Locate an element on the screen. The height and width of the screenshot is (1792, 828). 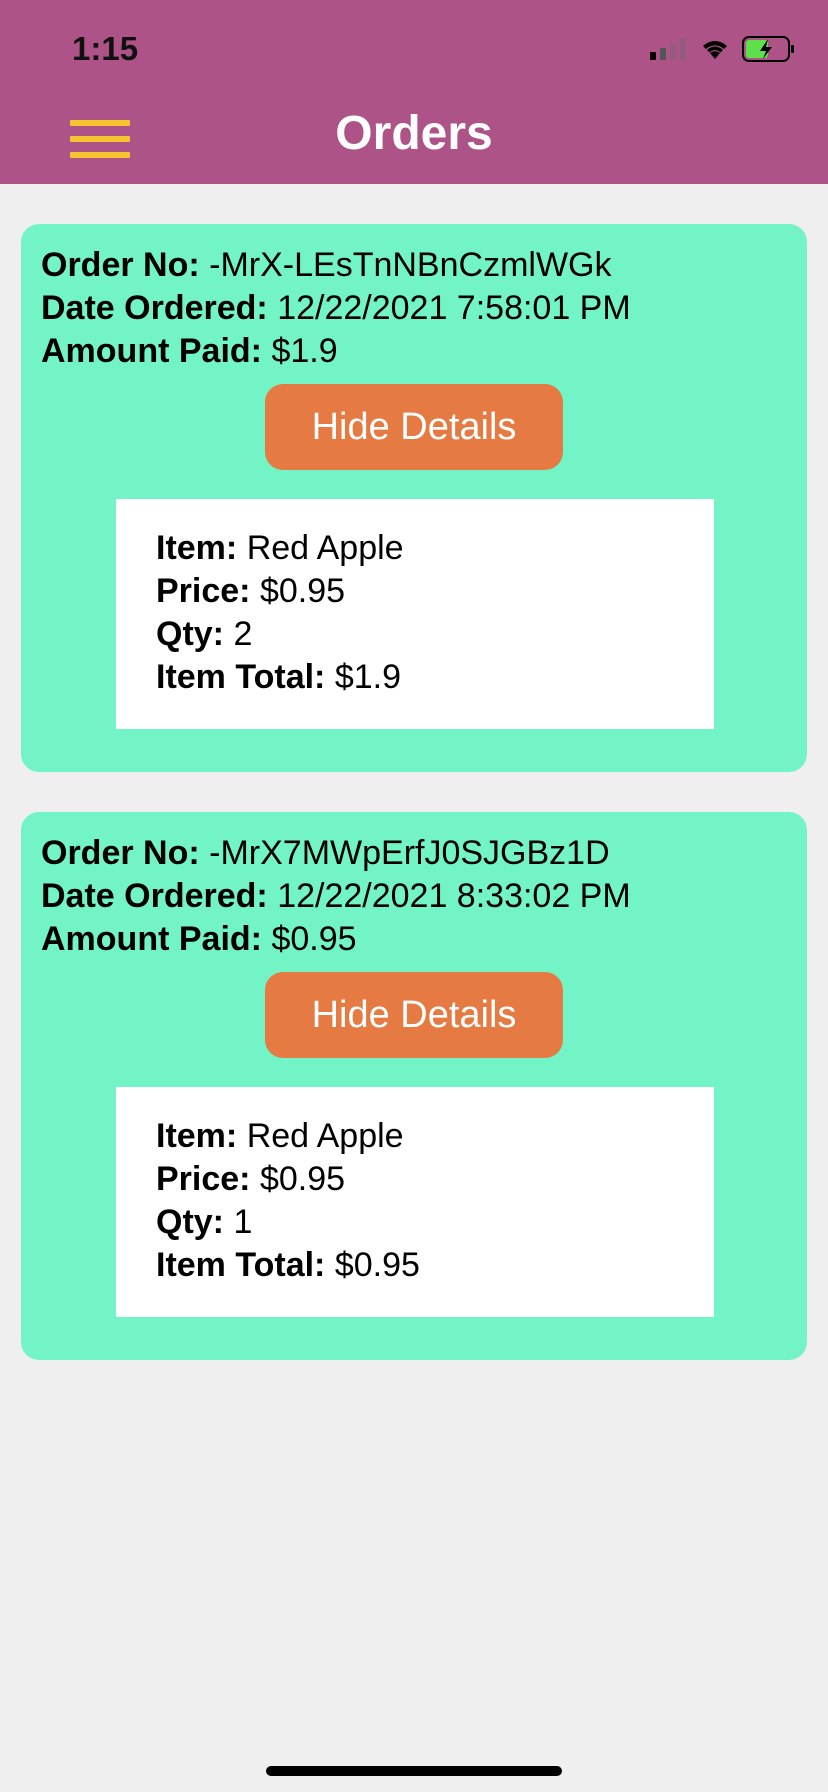
wifi-icon is located at coordinates (715, 50).